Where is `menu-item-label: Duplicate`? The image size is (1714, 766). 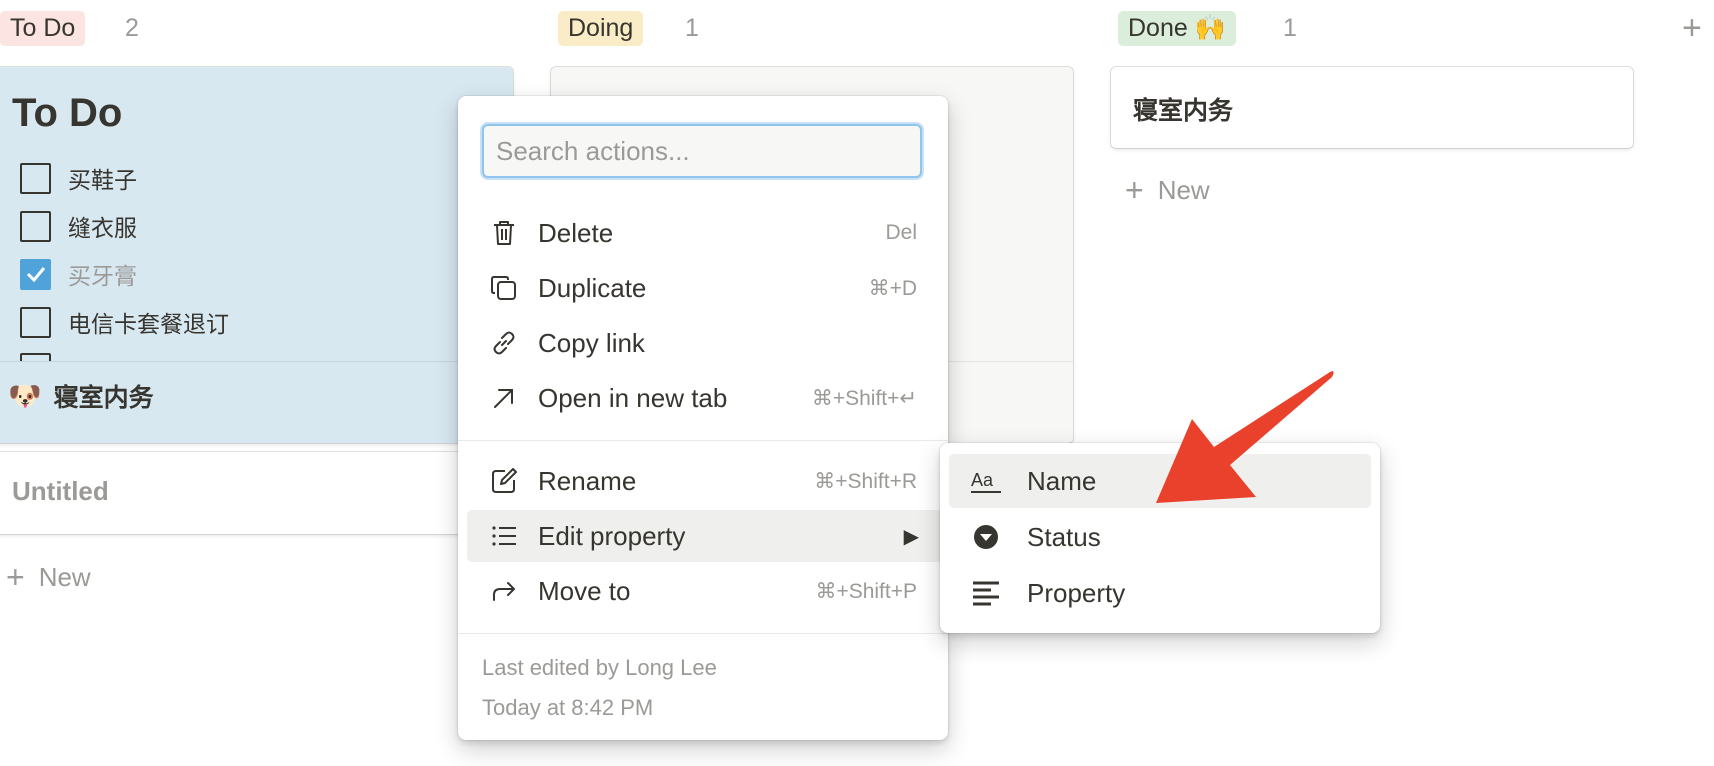 menu-item-label: Duplicate is located at coordinates (592, 287).